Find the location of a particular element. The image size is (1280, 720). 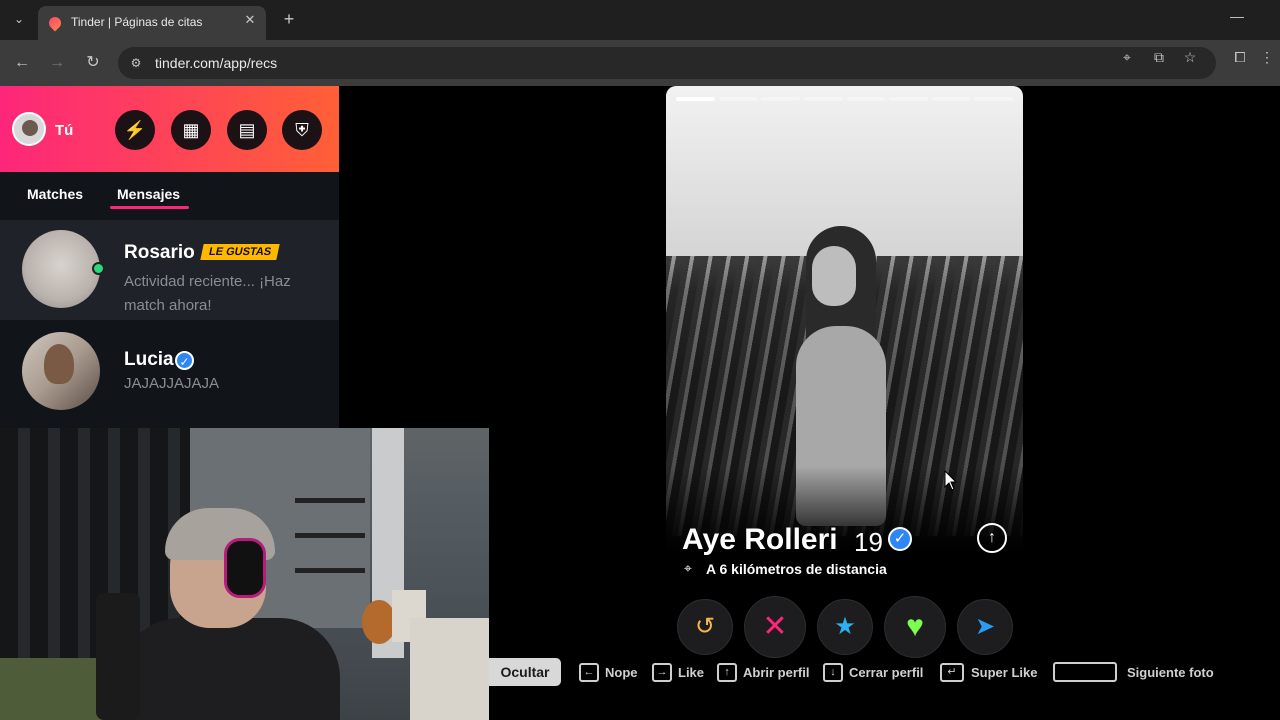

sidebar-header: Tú ⚡ ▦ ▤ ⛨ is located at coordinates (169, 129).